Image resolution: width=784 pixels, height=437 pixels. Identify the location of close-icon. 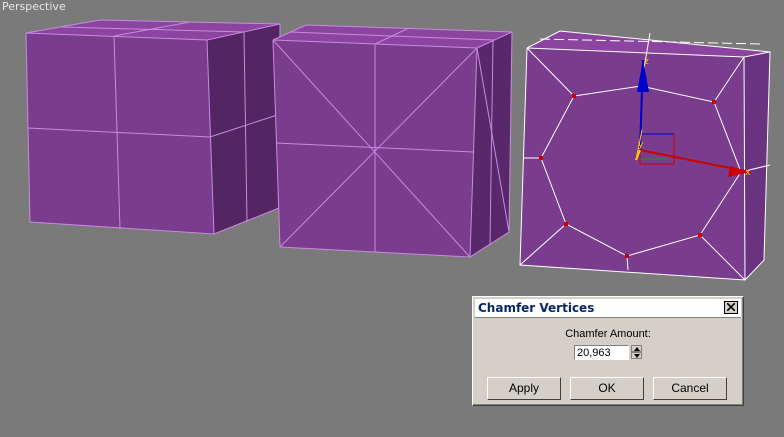
(731, 307).